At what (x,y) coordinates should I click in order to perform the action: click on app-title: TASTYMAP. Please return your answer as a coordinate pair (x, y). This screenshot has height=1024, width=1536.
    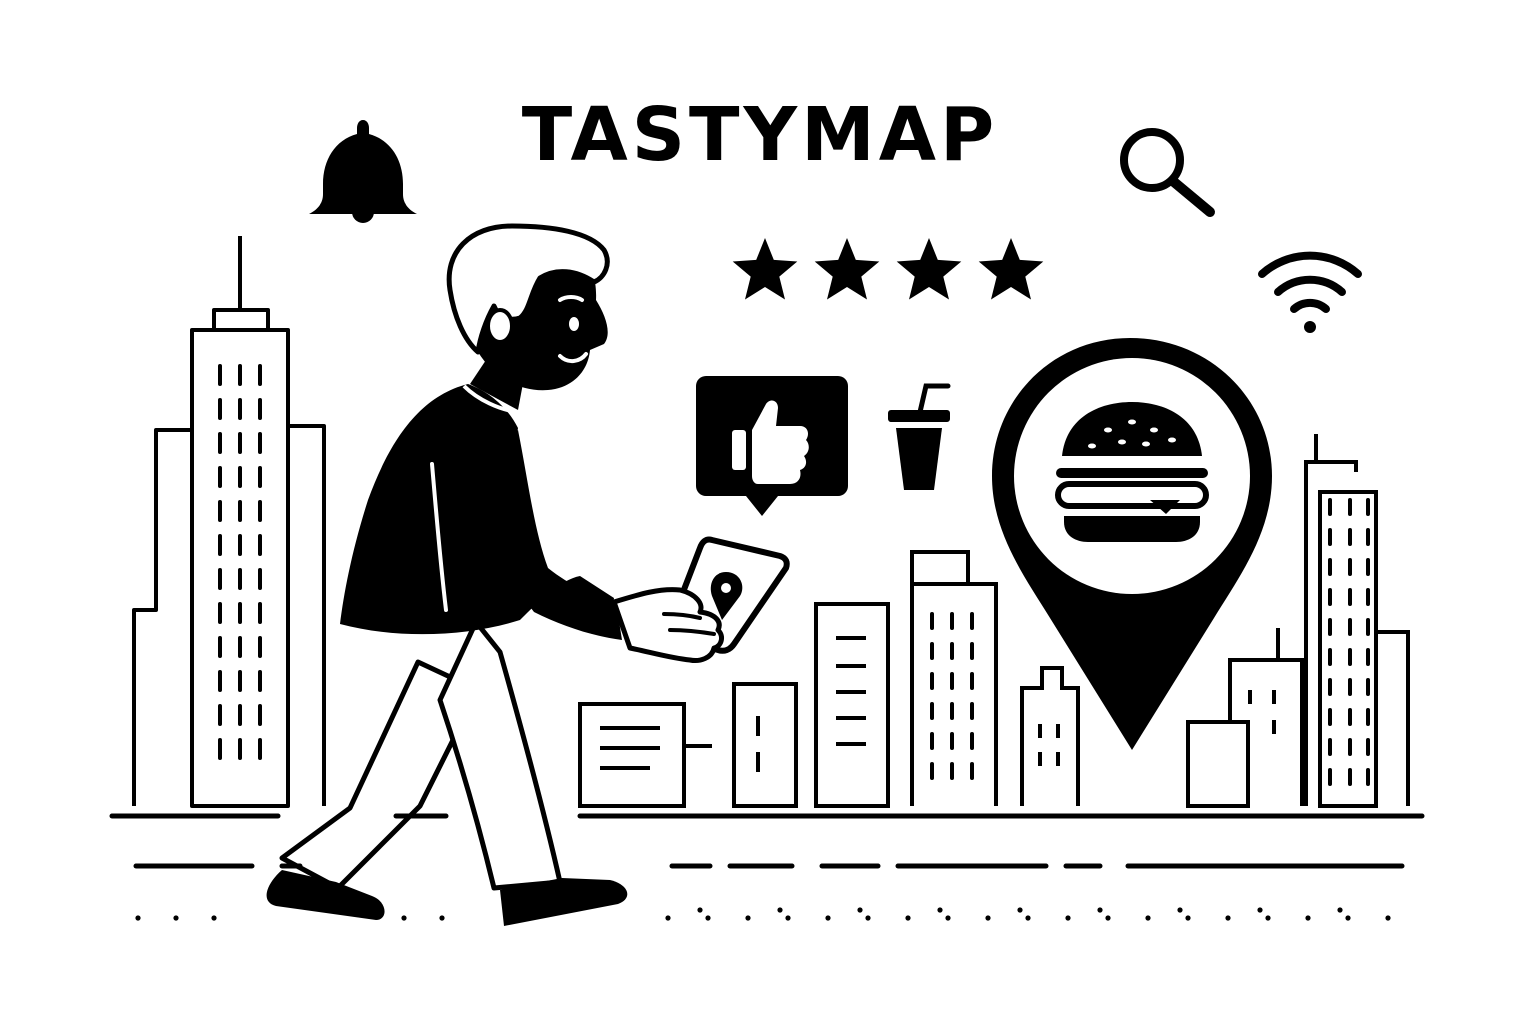
    Looking at the image, I should click on (760, 135).